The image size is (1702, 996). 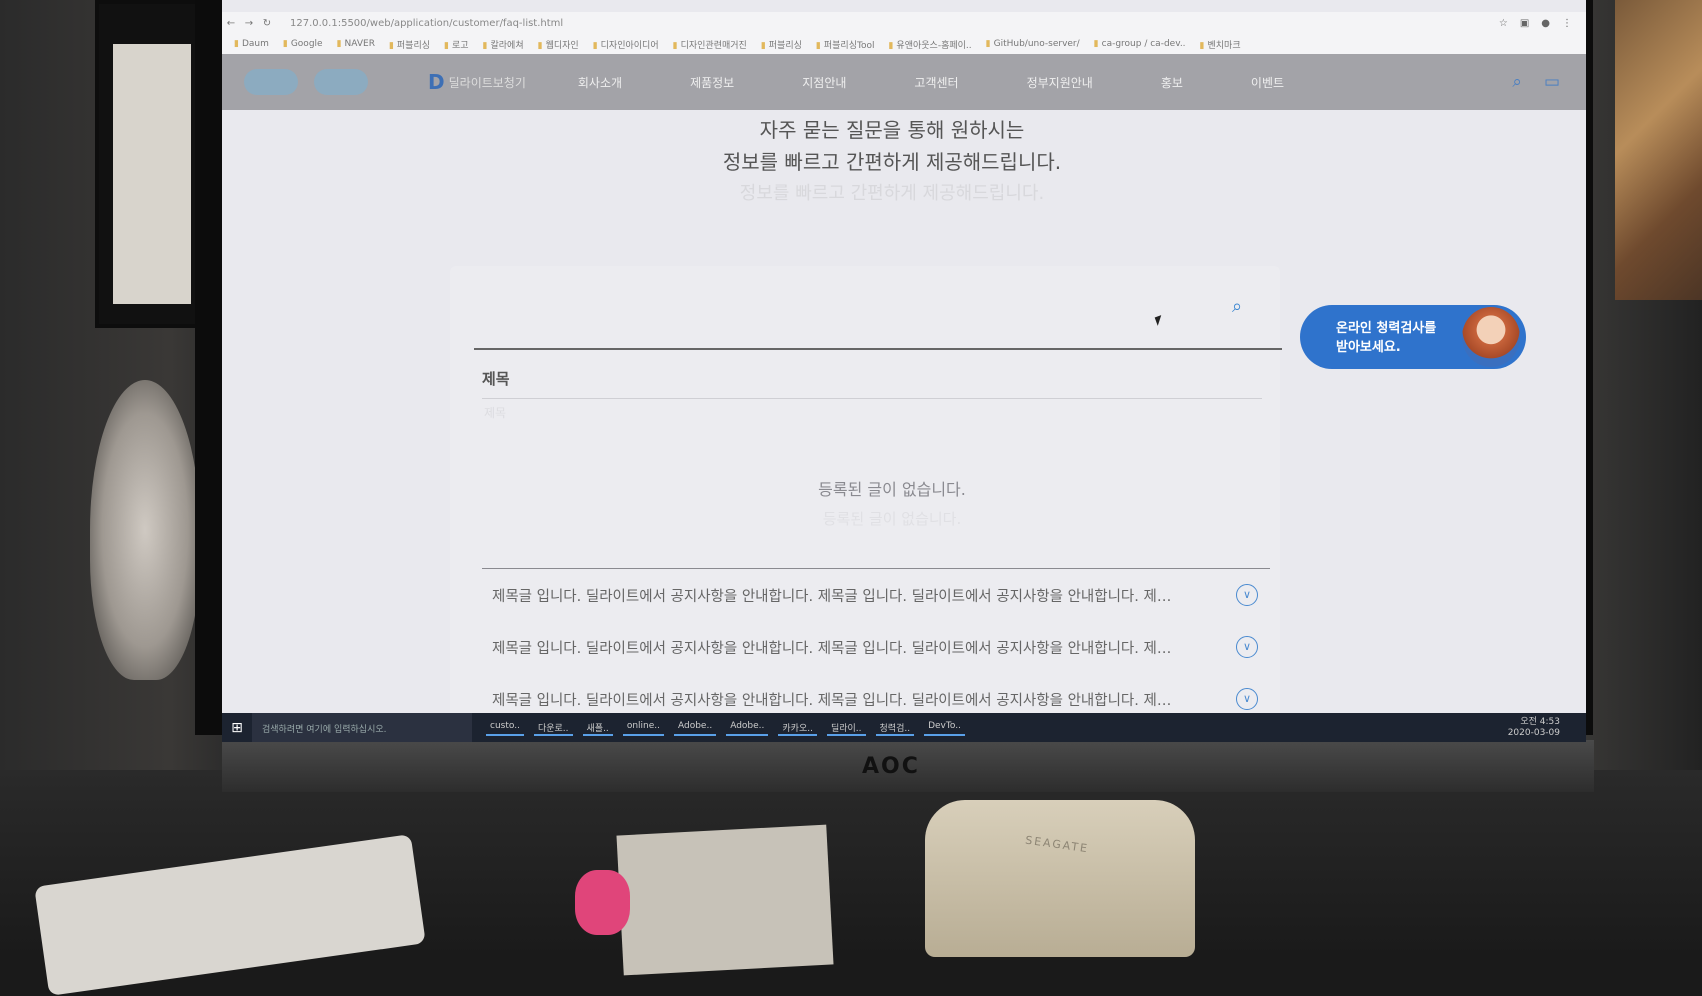 I want to click on forward-icon: →, so click(x=249, y=23).